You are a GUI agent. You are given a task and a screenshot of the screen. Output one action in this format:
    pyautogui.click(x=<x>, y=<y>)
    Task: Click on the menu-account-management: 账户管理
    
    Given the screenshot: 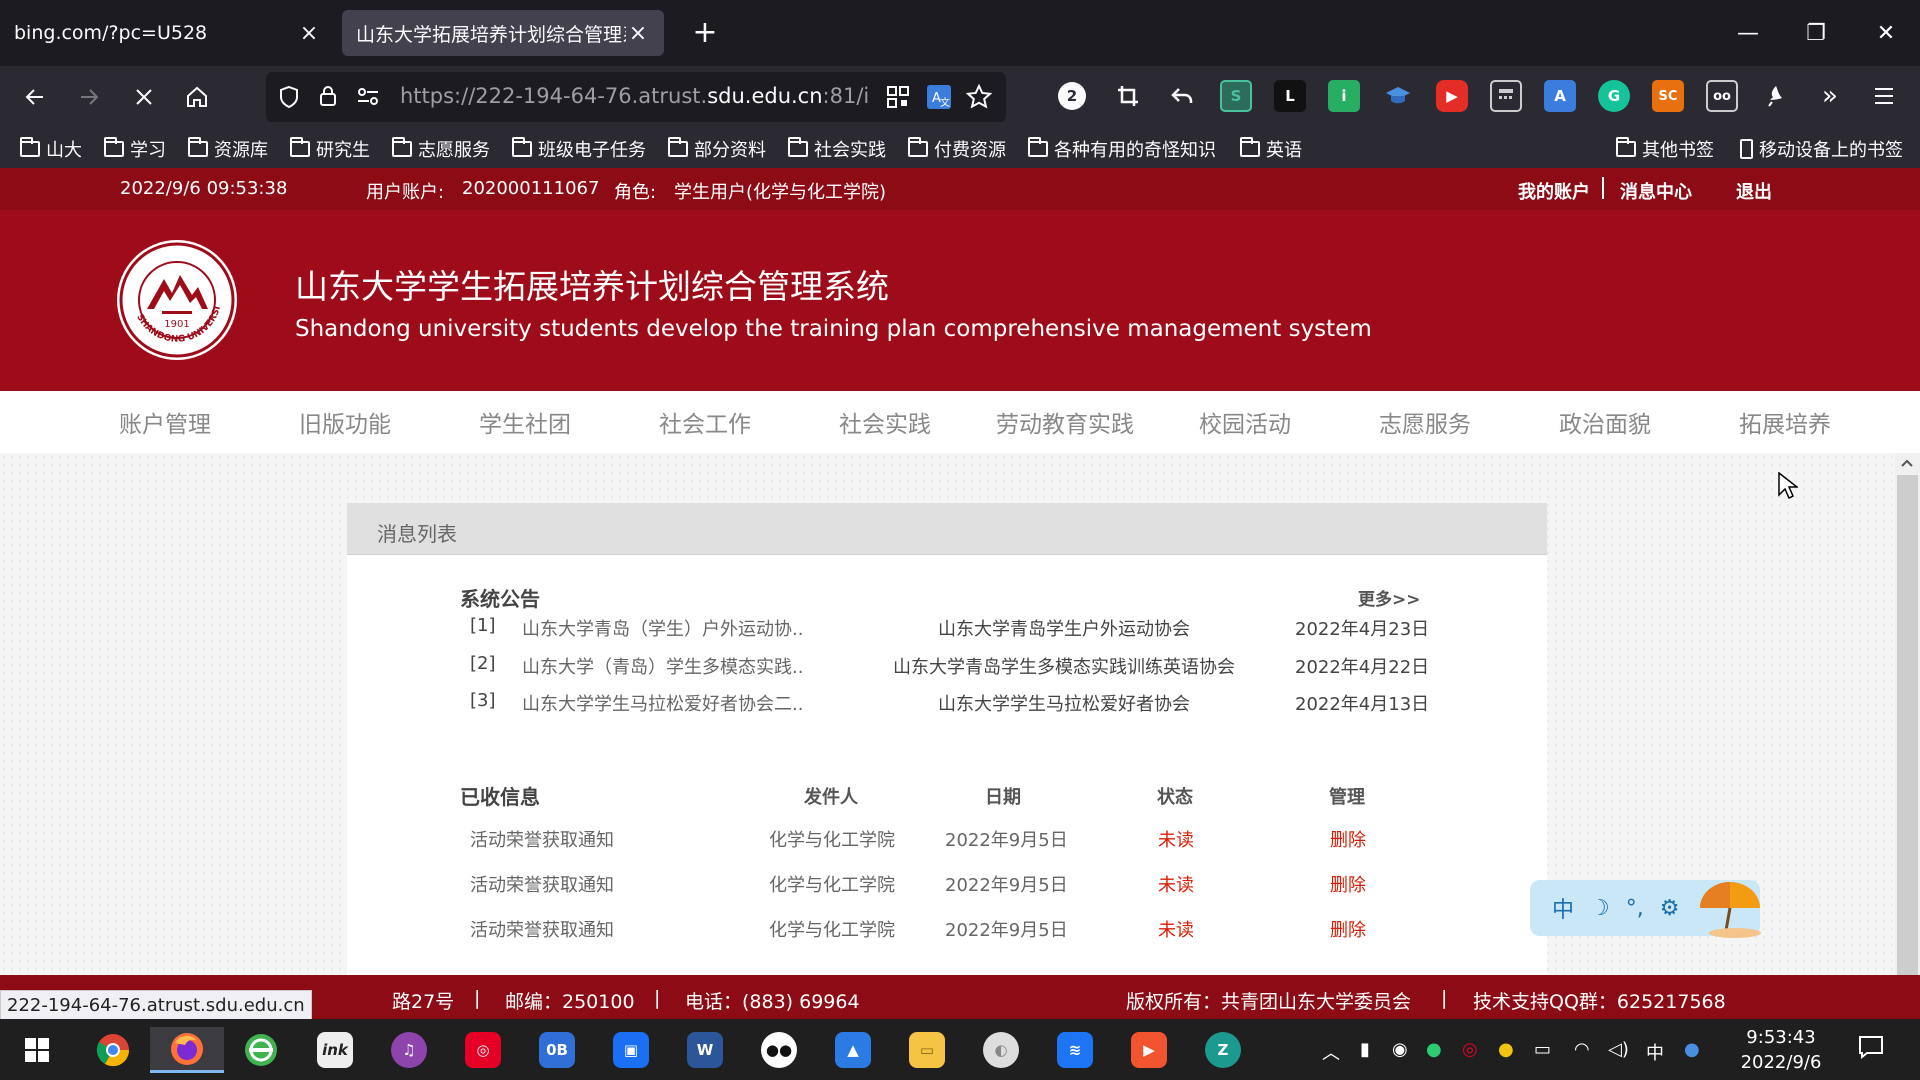 What is the action you would take?
    pyautogui.click(x=165, y=422)
    